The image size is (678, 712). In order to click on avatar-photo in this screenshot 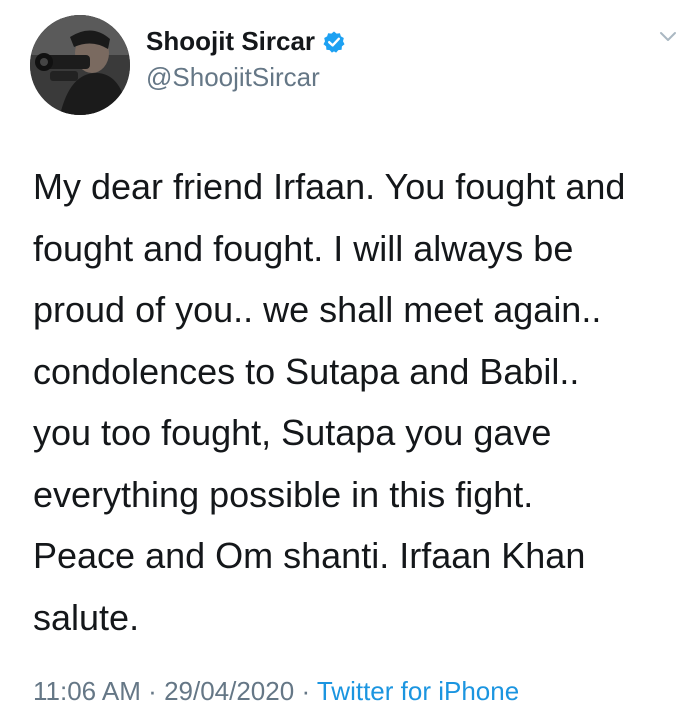, I will do `click(80, 65)`.